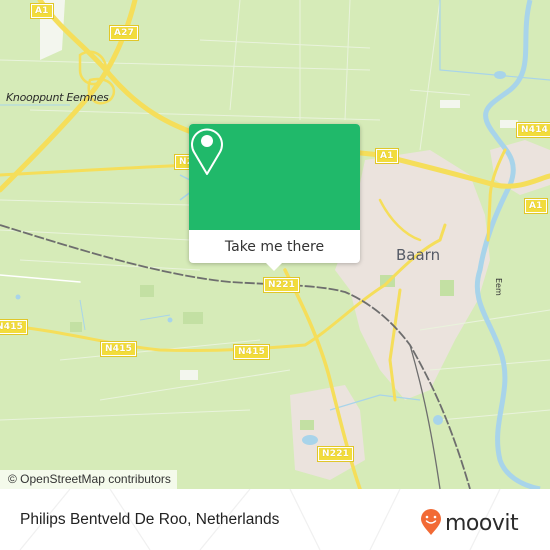 The height and width of the screenshot is (550, 550). What do you see at coordinates (418, 255) in the screenshot?
I see `place-label-baarn: Baarn` at bounding box center [418, 255].